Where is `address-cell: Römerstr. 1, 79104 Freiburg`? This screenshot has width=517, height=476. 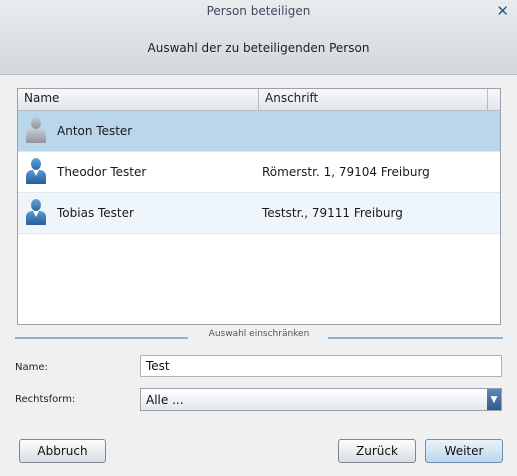
address-cell: Römerstr. 1, 79104 Freiburg is located at coordinates (346, 172).